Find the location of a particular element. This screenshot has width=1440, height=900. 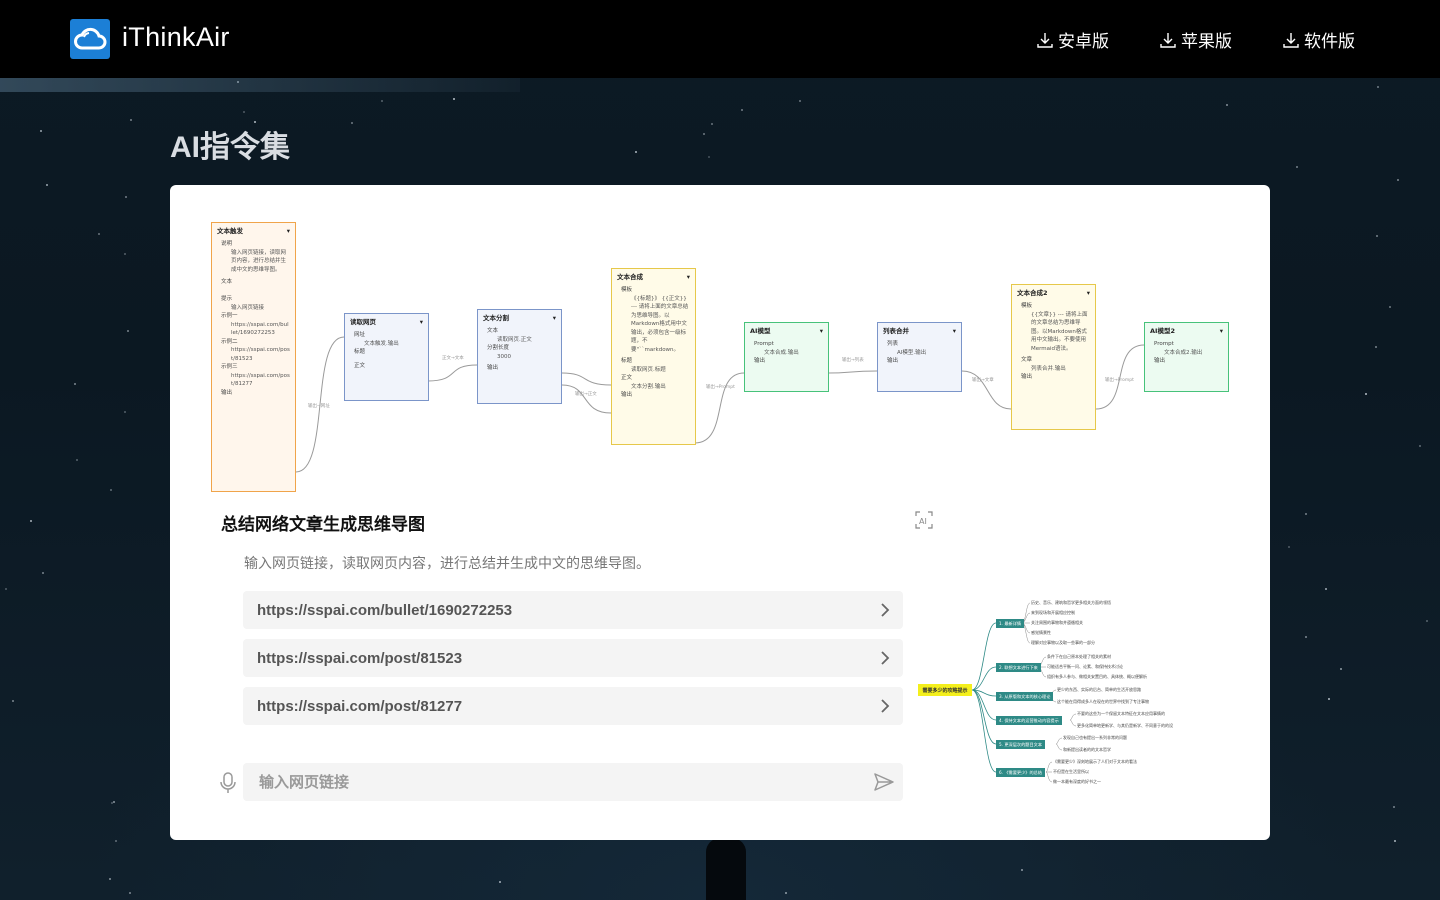

node-field-label: 提示 is located at coordinates (227, 299).